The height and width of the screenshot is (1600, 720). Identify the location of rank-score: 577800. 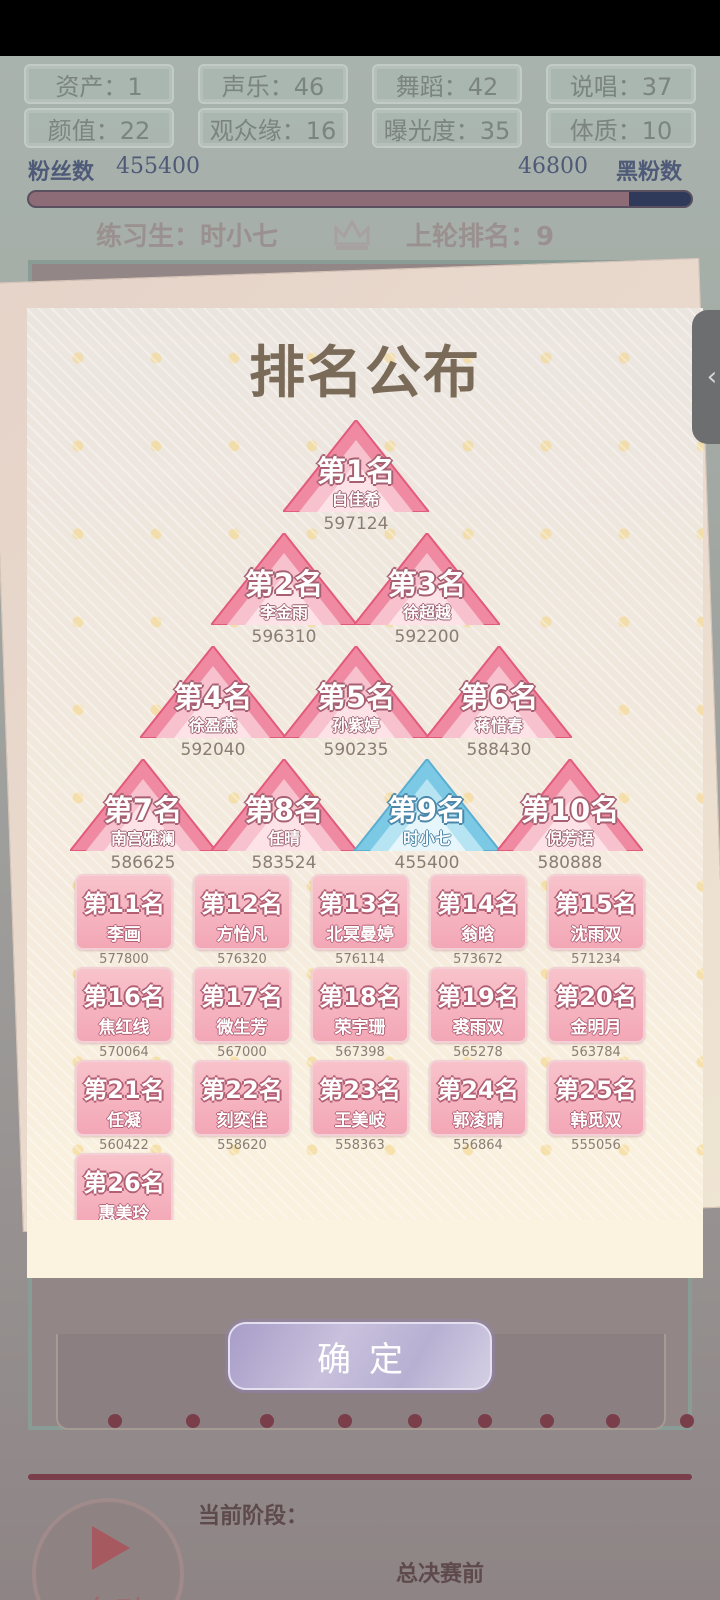
(124, 959).